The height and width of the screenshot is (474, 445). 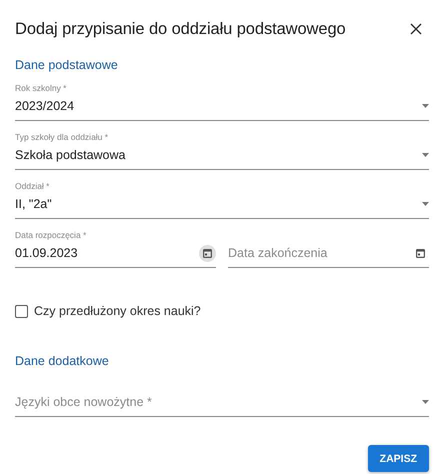 I want to click on field-value: 01.09.2023, so click(x=46, y=253).